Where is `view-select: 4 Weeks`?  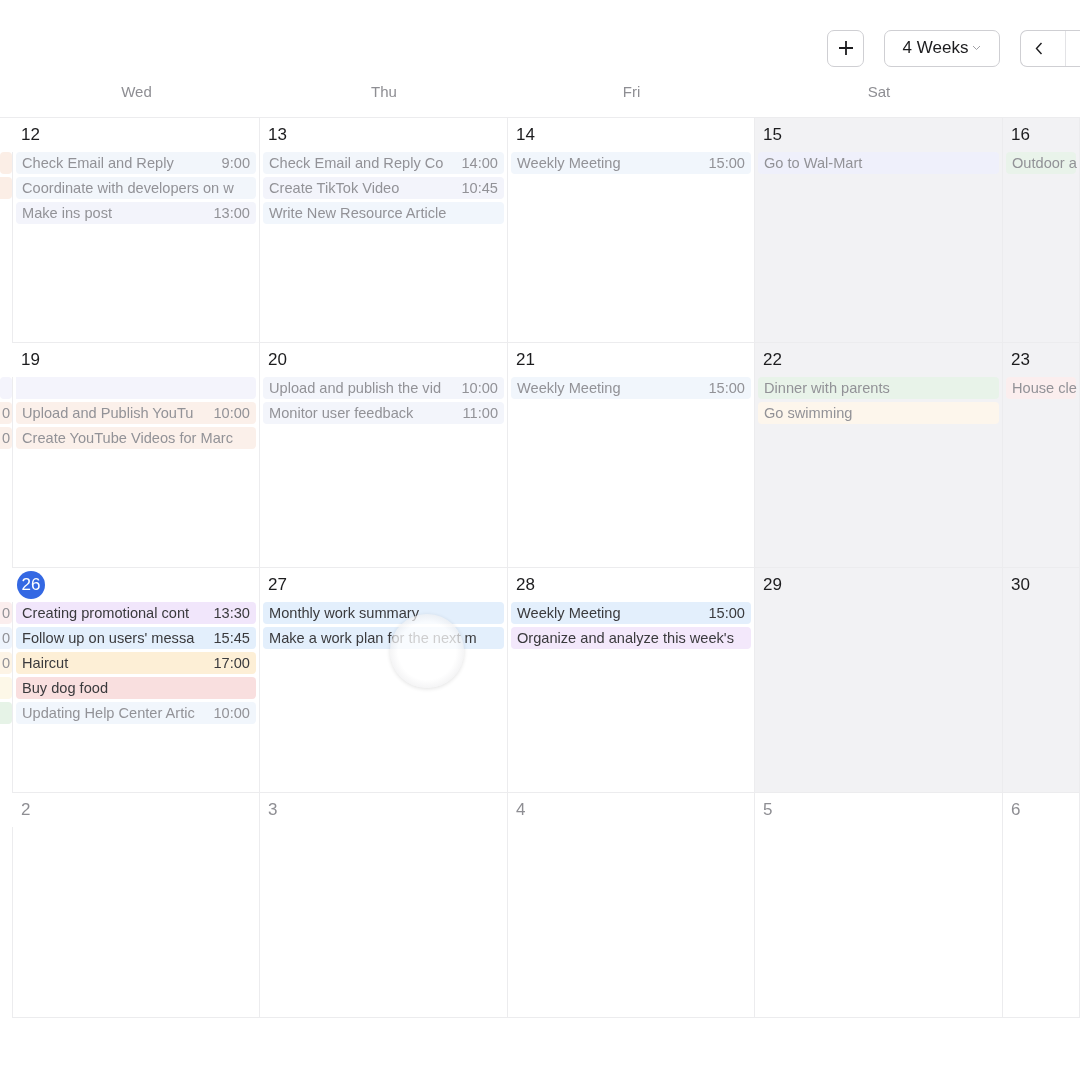 view-select: 4 Weeks is located at coordinates (942, 48).